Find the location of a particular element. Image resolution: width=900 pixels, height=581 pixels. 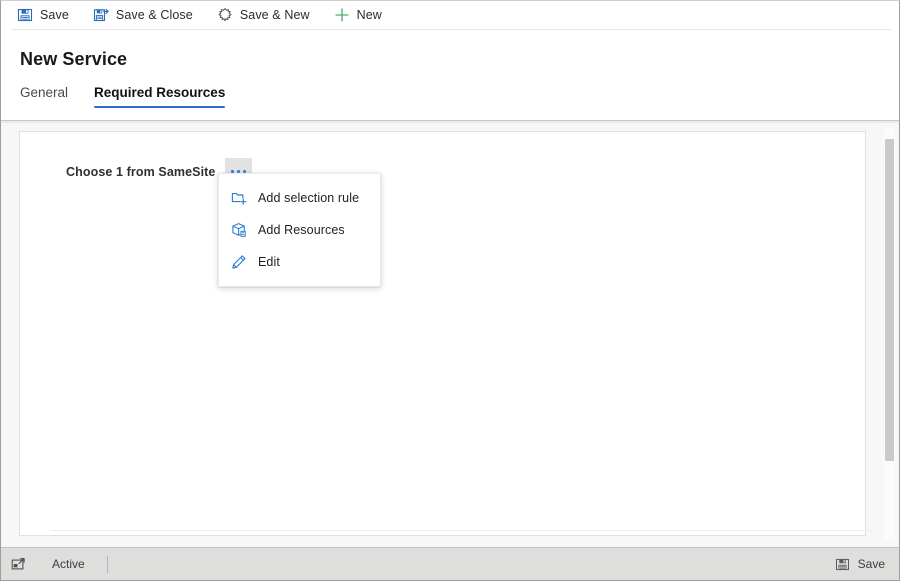

add-folder-icon is located at coordinates (239, 198).